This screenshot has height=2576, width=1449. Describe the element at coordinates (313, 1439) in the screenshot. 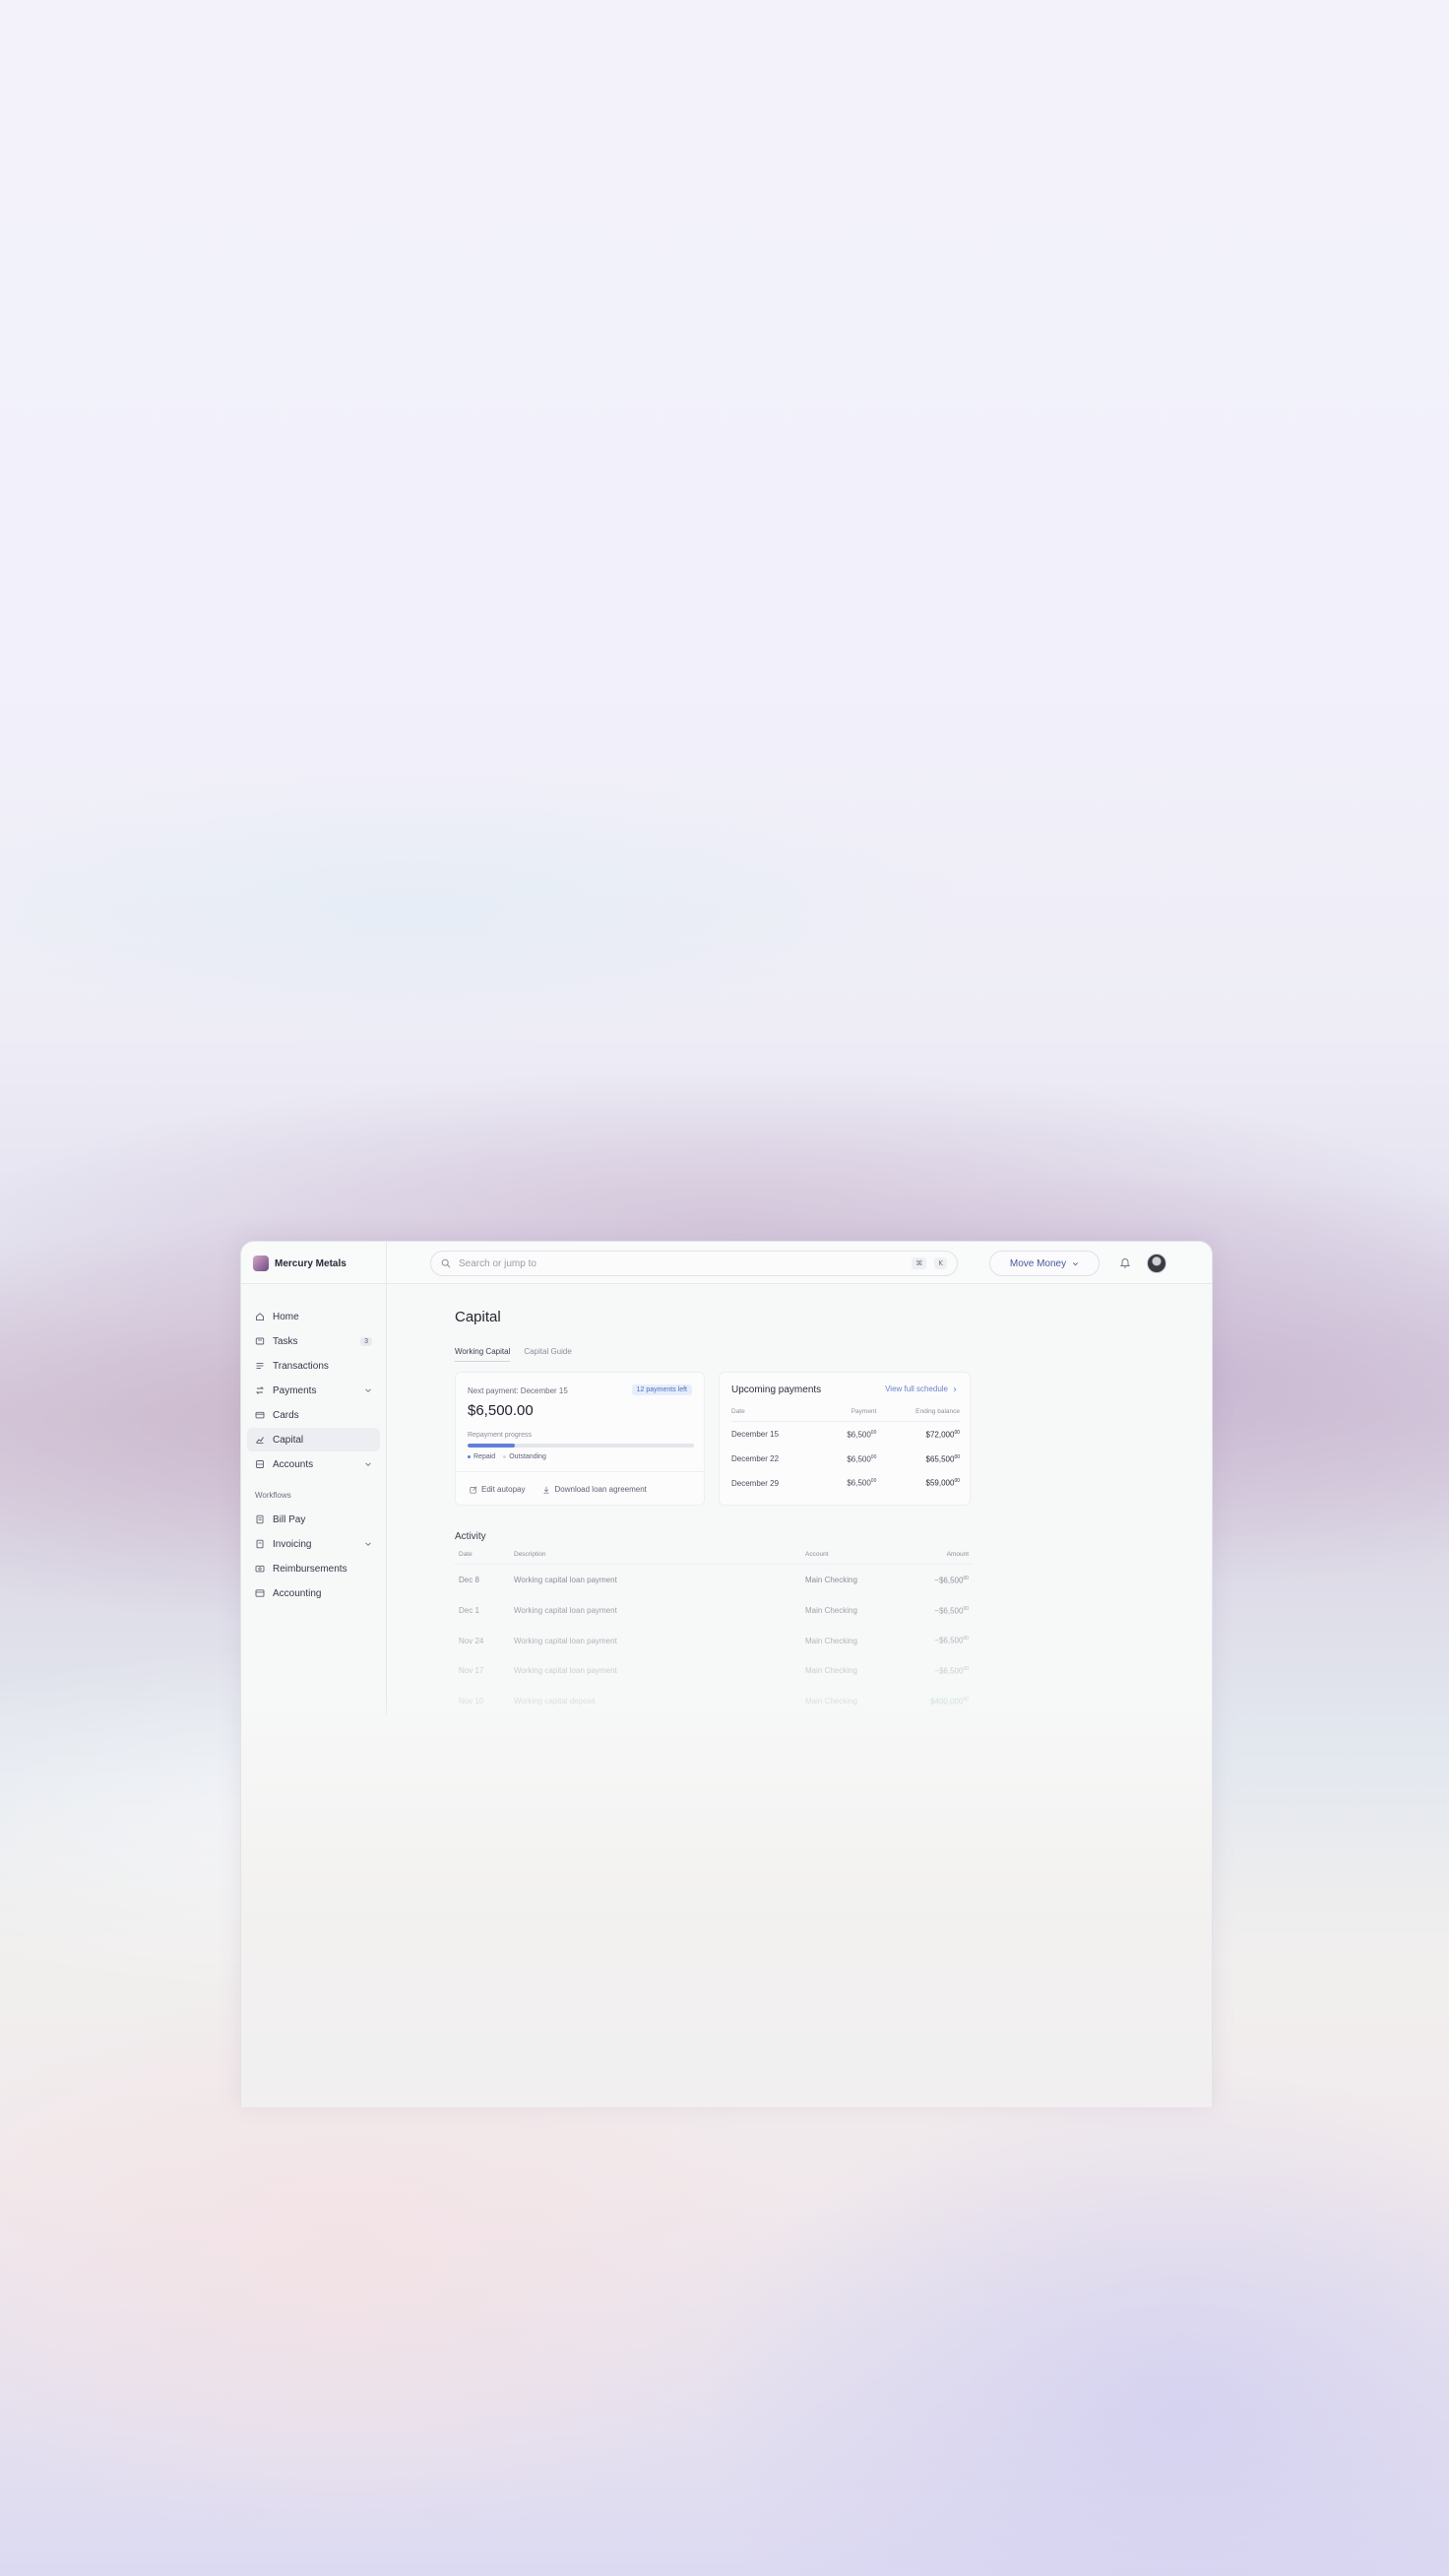

I see `sidebar-item-capital: Capital` at that location.